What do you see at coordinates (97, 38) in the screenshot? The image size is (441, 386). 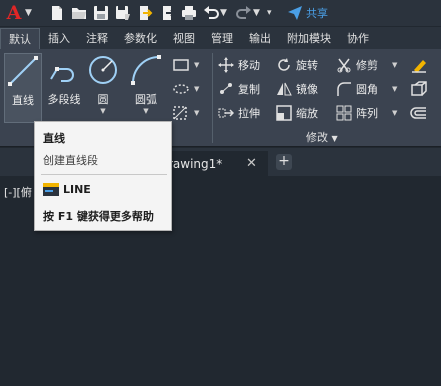 I see `tab-annotate: 注释` at bounding box center [97, 38].